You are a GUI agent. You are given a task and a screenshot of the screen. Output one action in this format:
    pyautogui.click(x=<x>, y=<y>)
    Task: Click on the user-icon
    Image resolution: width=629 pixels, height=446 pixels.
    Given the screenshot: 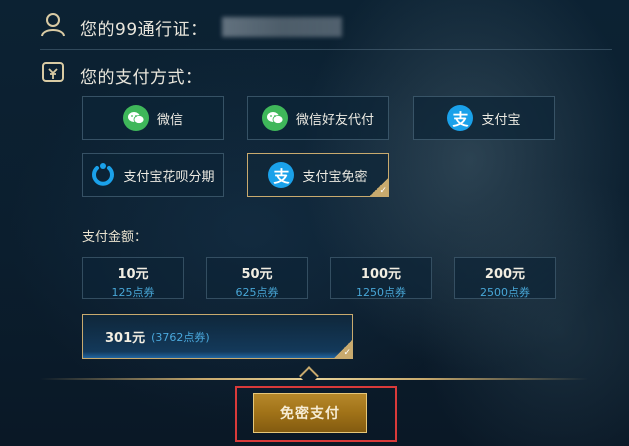 What is the action you would take?
    pyautogui.click(x=53, y=27)
    